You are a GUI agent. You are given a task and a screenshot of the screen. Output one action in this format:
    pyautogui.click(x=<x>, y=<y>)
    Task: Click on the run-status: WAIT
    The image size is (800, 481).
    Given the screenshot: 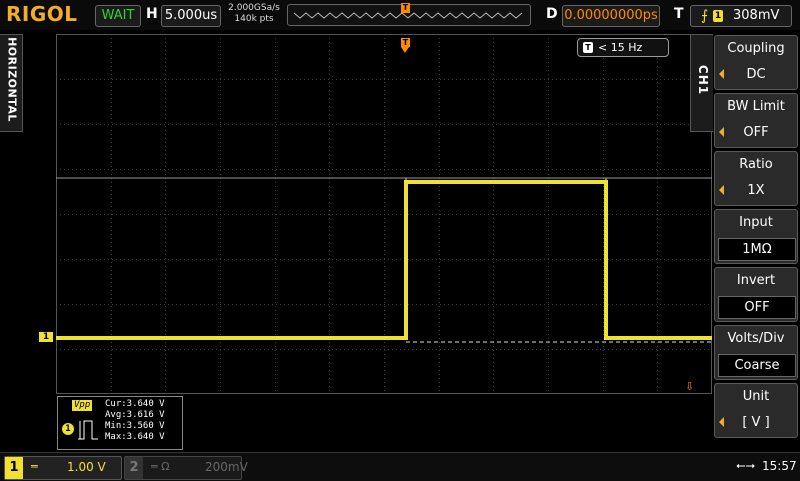 What is the action you would take?
    pyautogui.click(x=118, y=16)
    